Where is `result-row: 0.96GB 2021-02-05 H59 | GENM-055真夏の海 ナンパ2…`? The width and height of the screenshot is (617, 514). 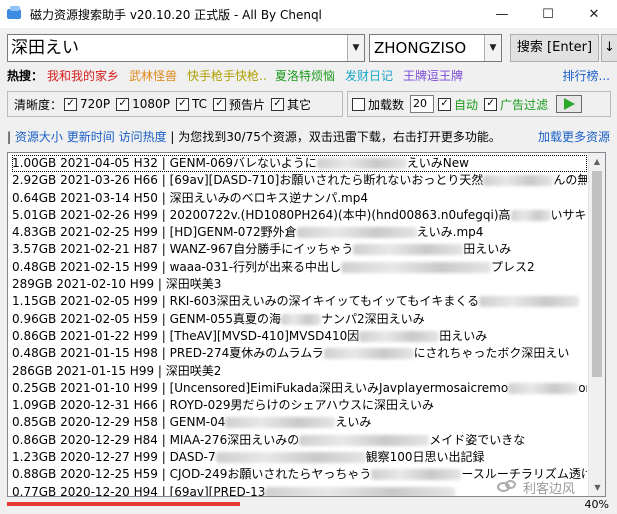 result-row: 0.96GB 2021-02-05 H59 | GENM-055真夏の海 ナンパ2… is located at coordinates (299, 319).